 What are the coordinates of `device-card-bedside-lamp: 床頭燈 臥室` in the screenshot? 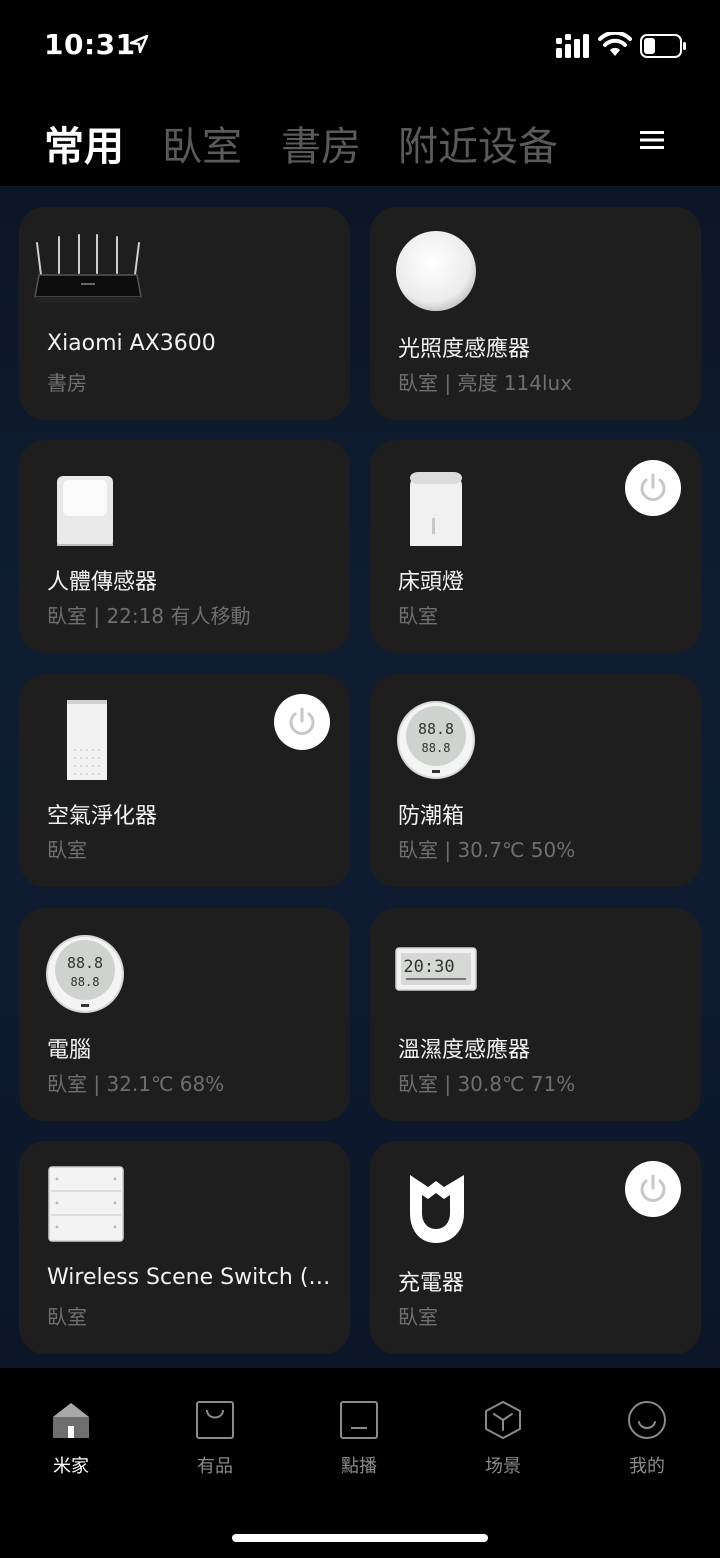 It's located at (535, 546).